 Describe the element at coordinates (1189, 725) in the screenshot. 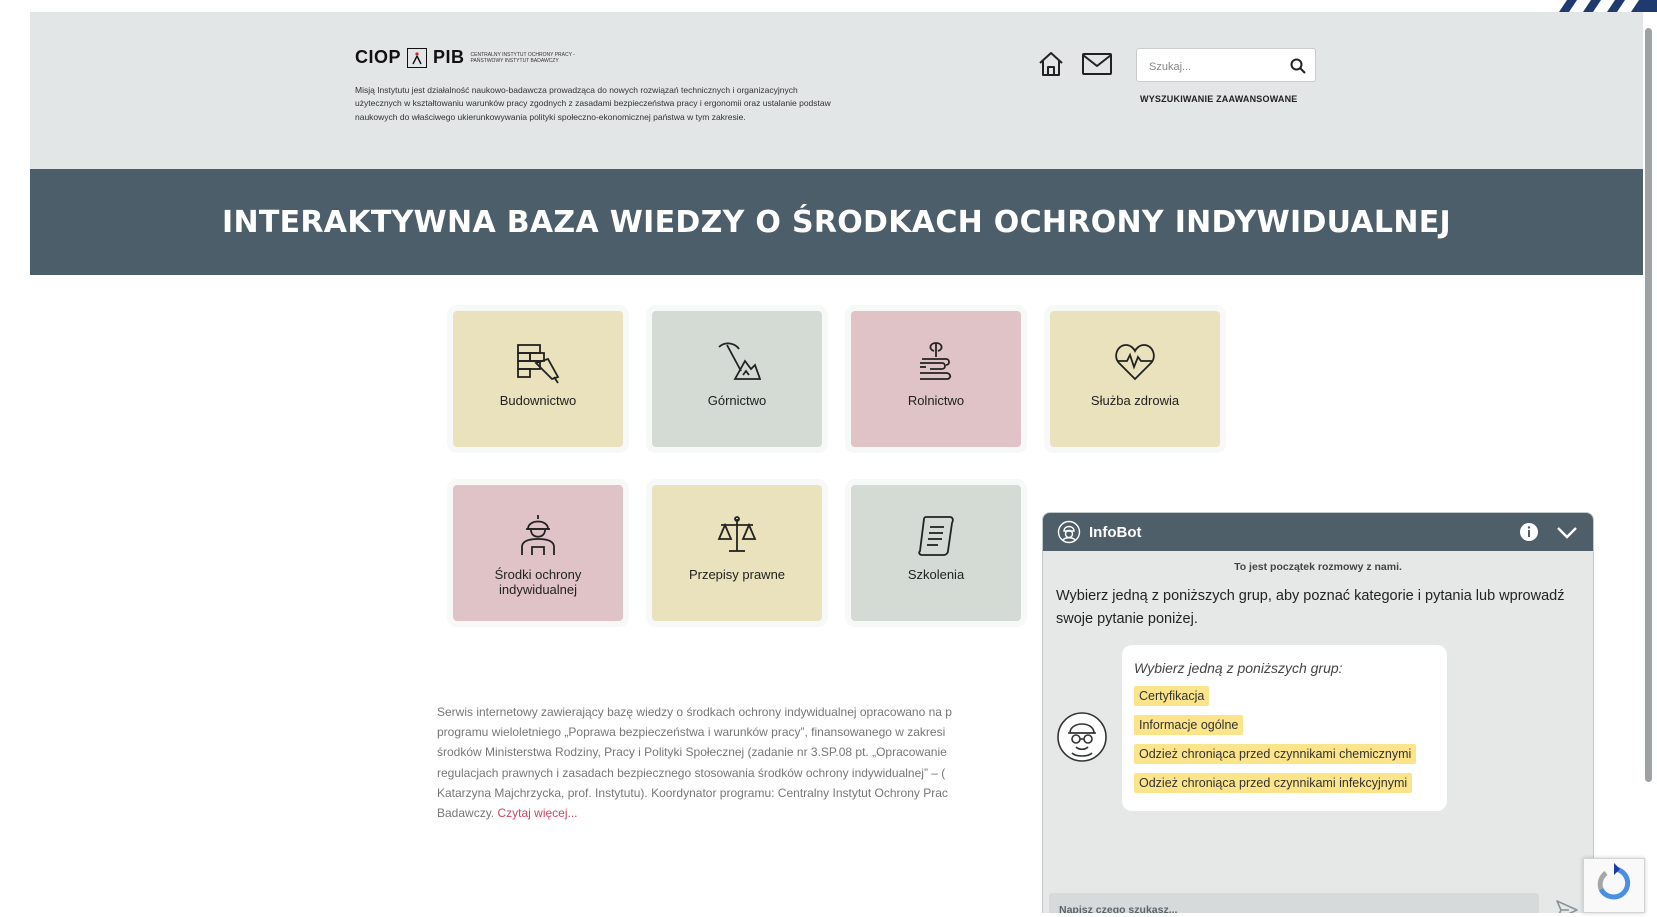

I see `option-chip-informacje-ogolne: Informacje ogólne` at that location.